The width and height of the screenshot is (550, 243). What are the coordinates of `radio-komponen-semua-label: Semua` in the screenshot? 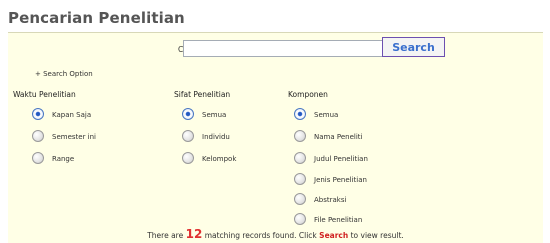 It's located at (326, 115).